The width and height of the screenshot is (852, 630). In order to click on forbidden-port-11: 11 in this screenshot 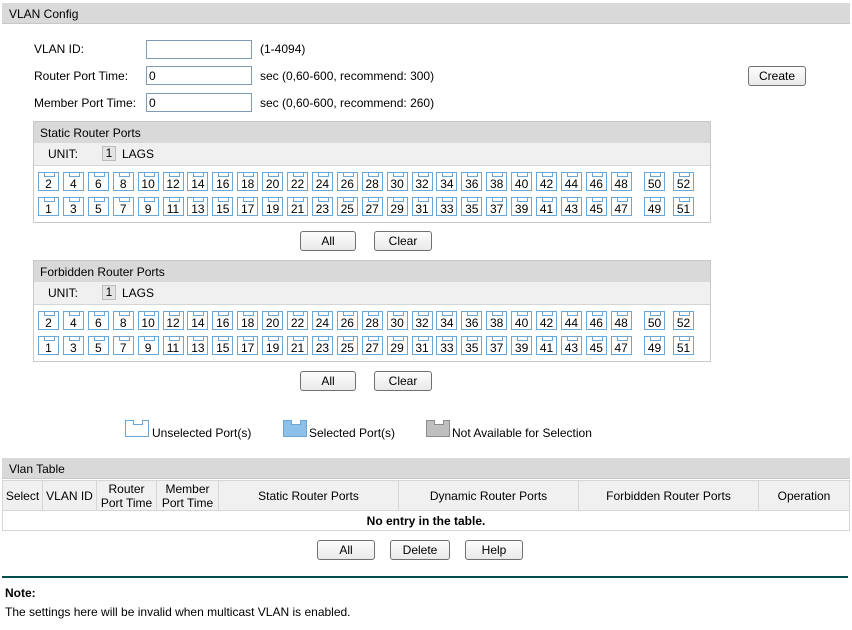, I will do `click(173, 345)`.